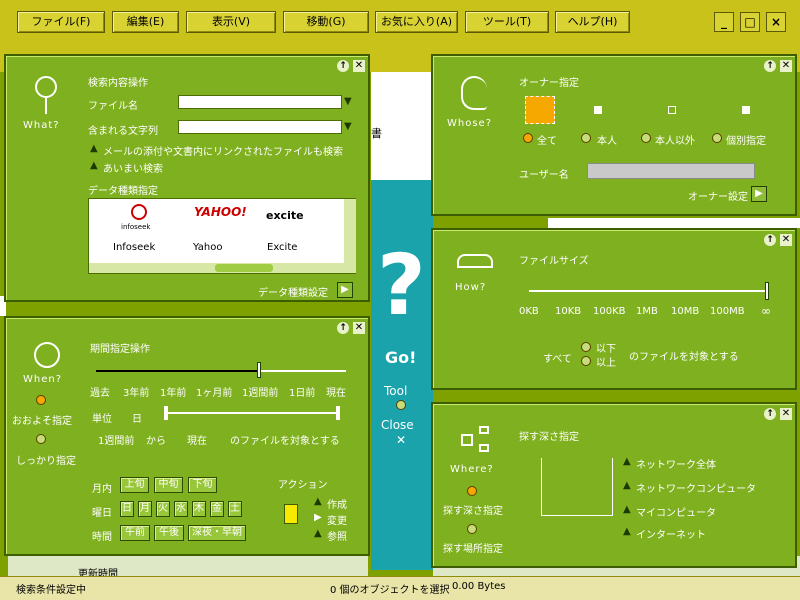 The height and width of the screenshot is (600, 800). I want to click on menu-go: 移動(G), so click(326, 22).